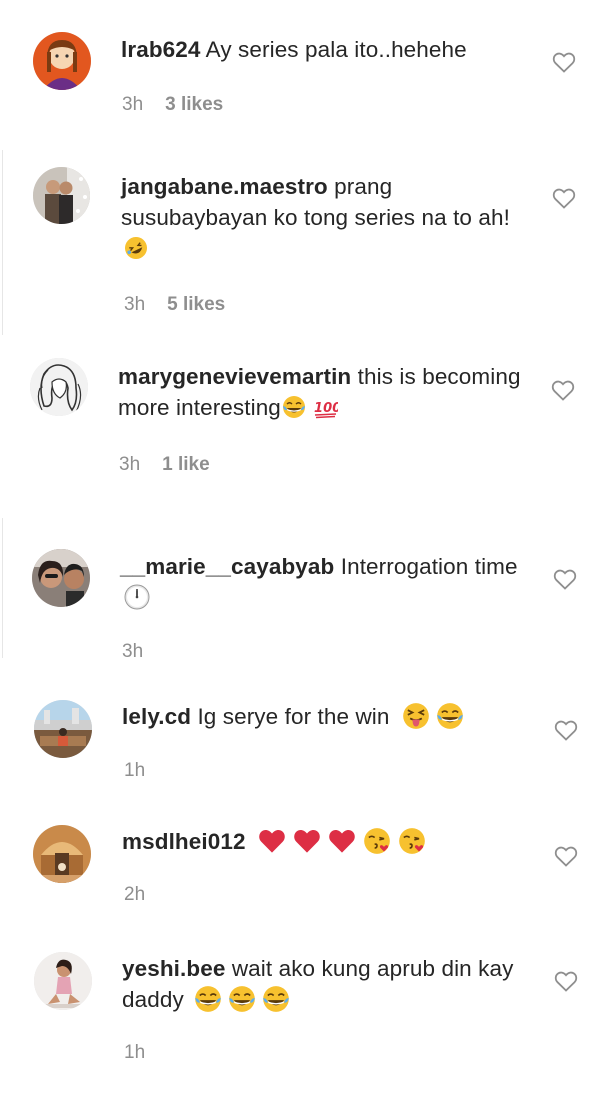 This screenshot has width=600, height=1112. What do you see at coordinates (156, 716) in the screenshot?
I see `comment-username: lely.cd` at bounding box center [156, 716].